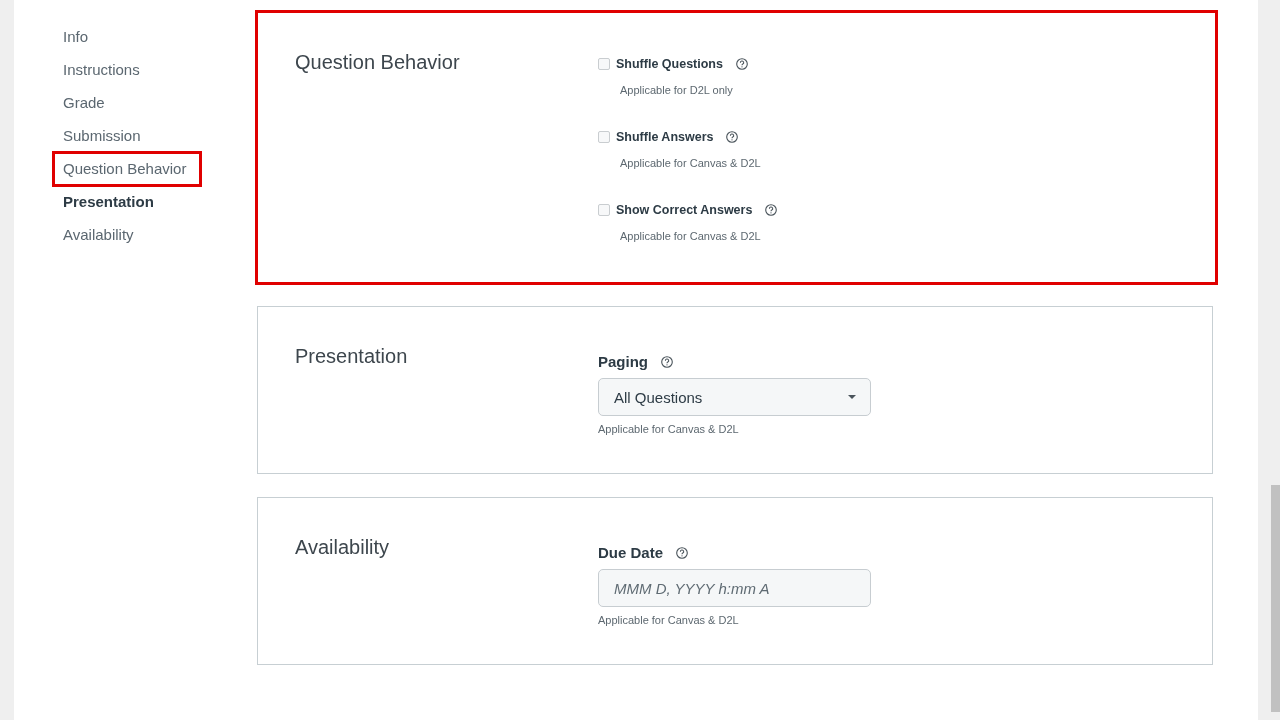  Describe the element at coordinates (102, 135) in the screenshot. I see `sidebar-link: Submission` at that location.